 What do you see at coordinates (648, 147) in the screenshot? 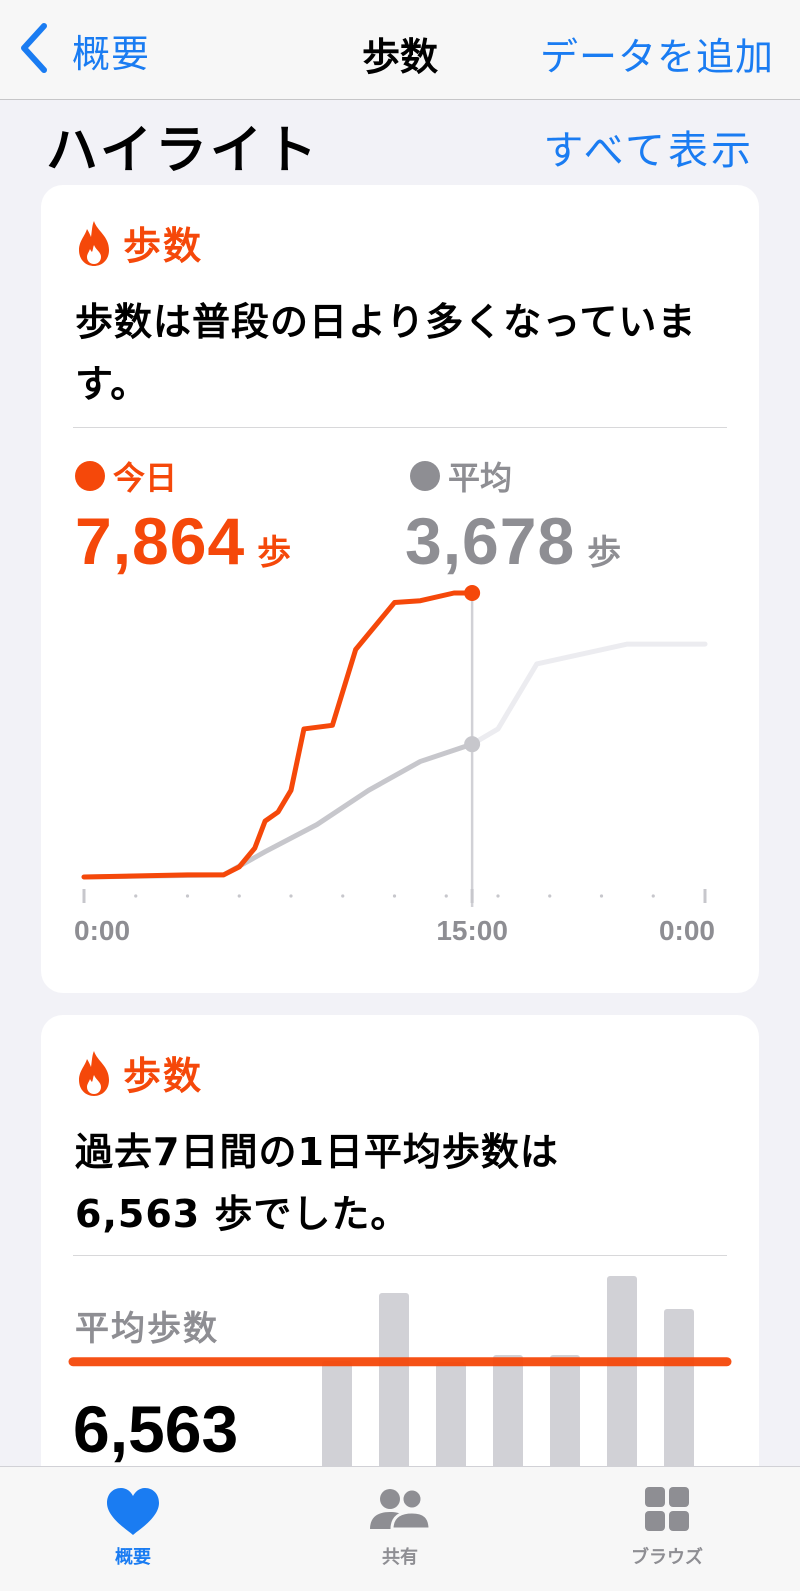
I see `show-all-link: すべて表示` at bounding box center [648, 147].